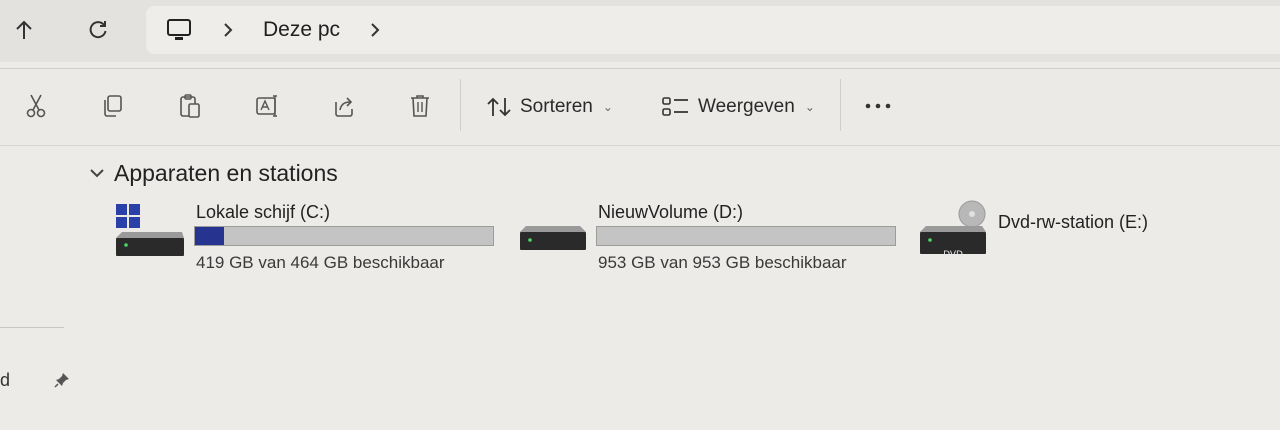  Describe the element at coordinates (61, 380) in the screenshot. I see `pin-icon` at that location.